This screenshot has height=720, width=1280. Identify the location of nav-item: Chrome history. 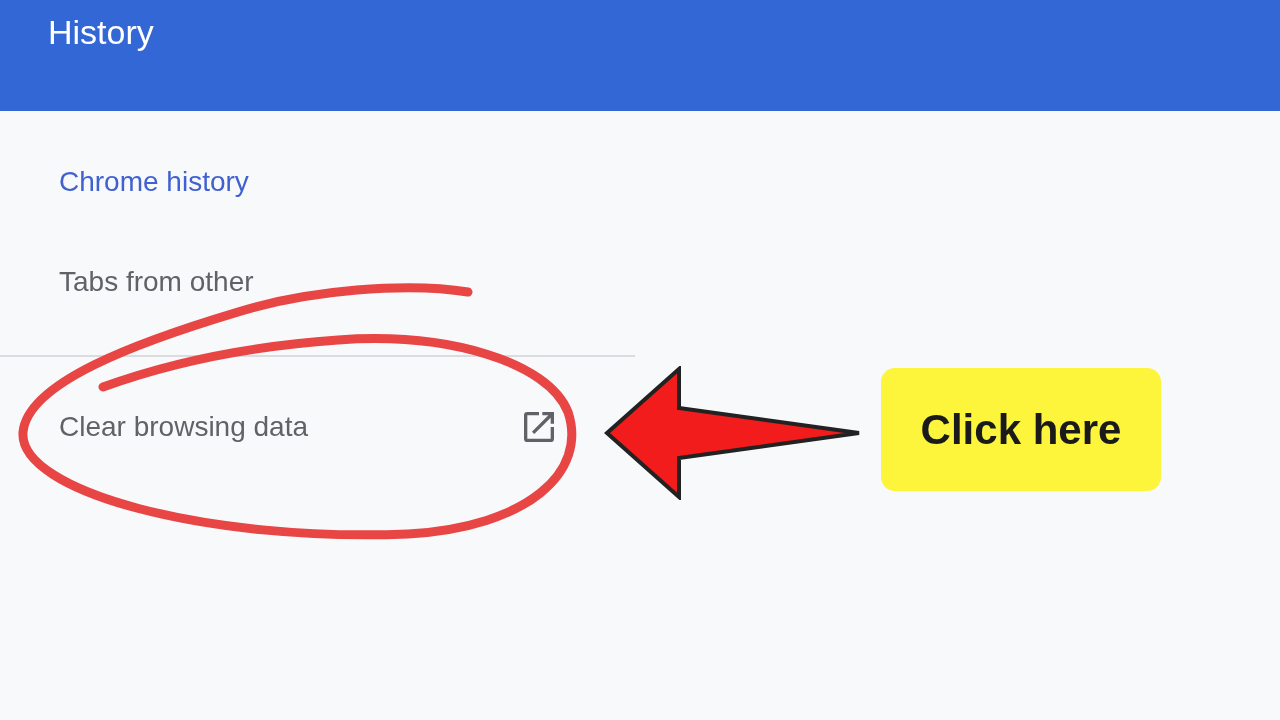
(640, 209).